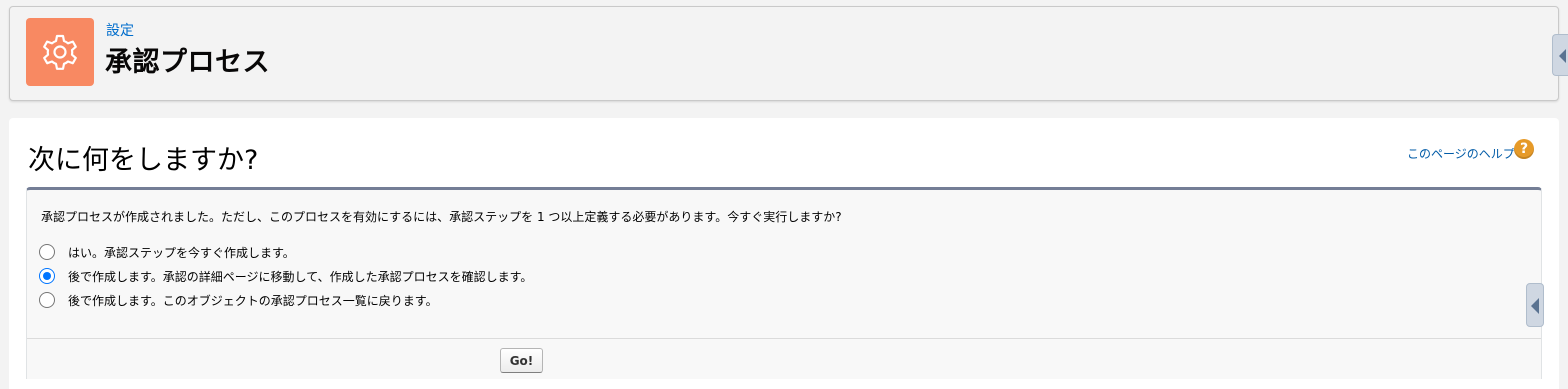  I want to click on page-title: 承認プロセス, so click(187, 62).